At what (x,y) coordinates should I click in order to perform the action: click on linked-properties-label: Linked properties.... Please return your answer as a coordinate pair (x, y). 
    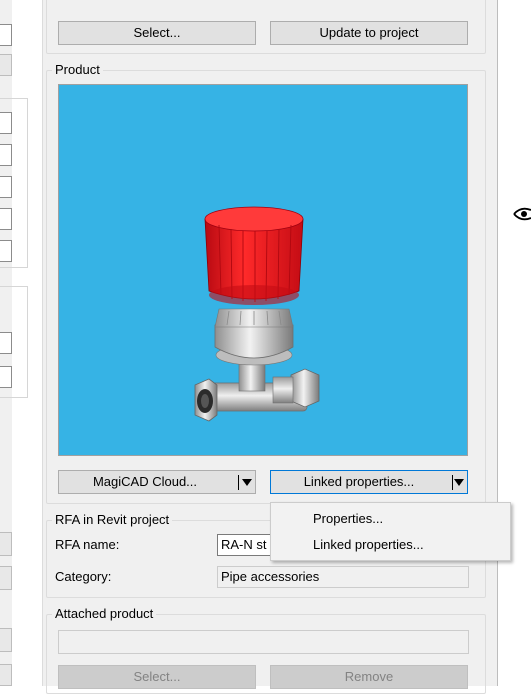
    Looking at the image, I should click on (359, 481).